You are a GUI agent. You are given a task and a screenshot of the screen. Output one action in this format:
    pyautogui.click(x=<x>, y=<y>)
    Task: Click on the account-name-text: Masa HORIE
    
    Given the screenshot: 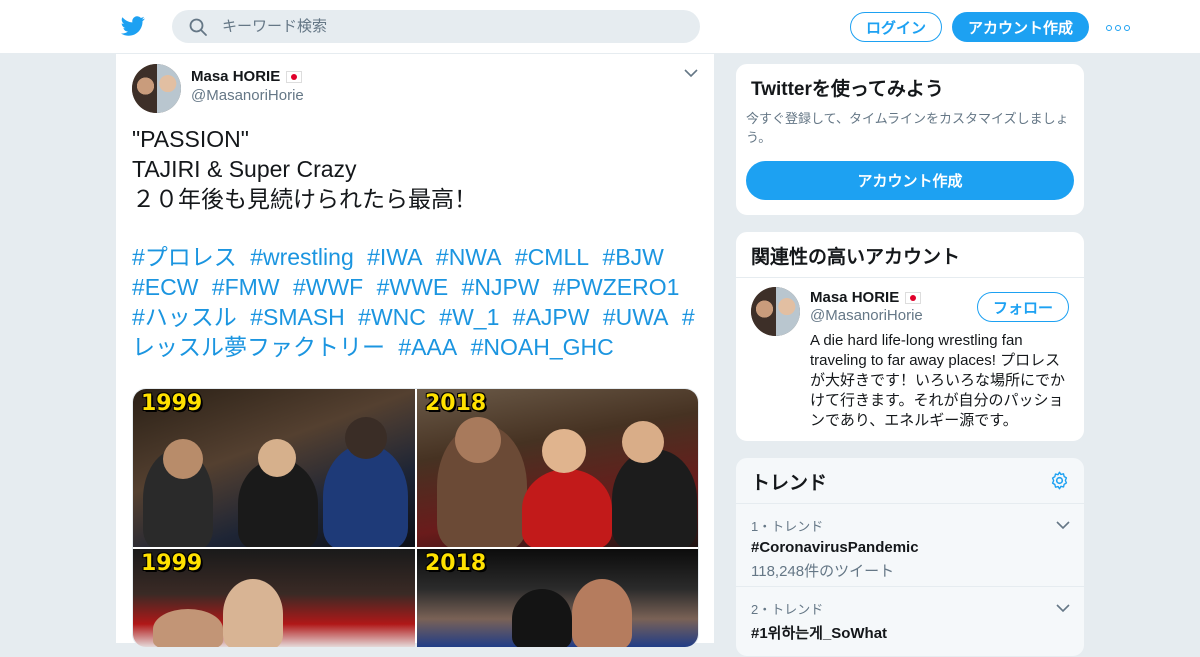 What is the action you would take?
    pyautogui.click(x=855, y=297)
    